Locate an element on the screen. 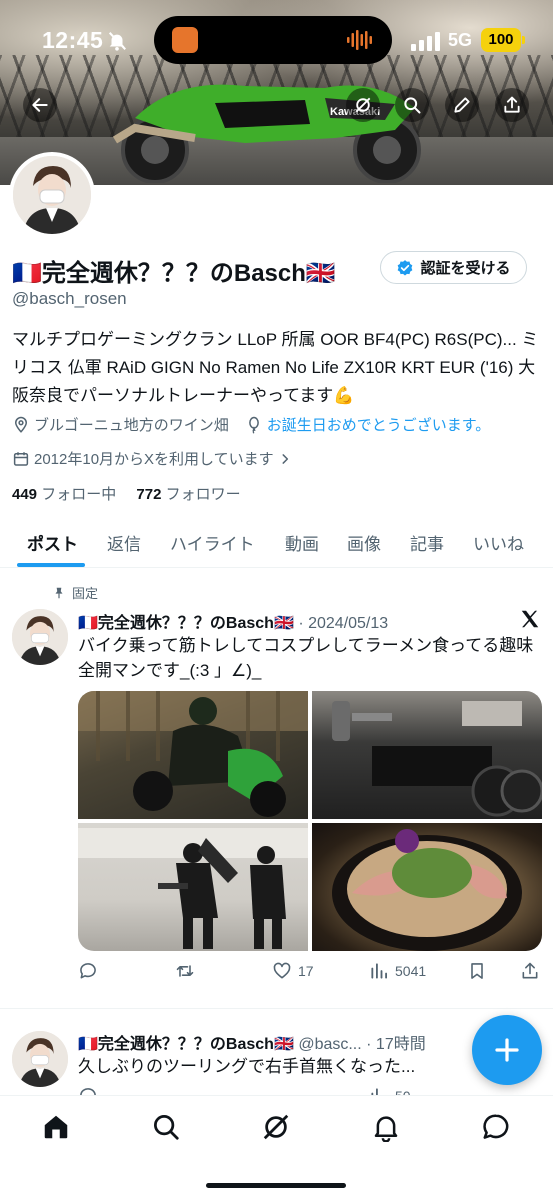  back-button is located at coordinates (40, 105).